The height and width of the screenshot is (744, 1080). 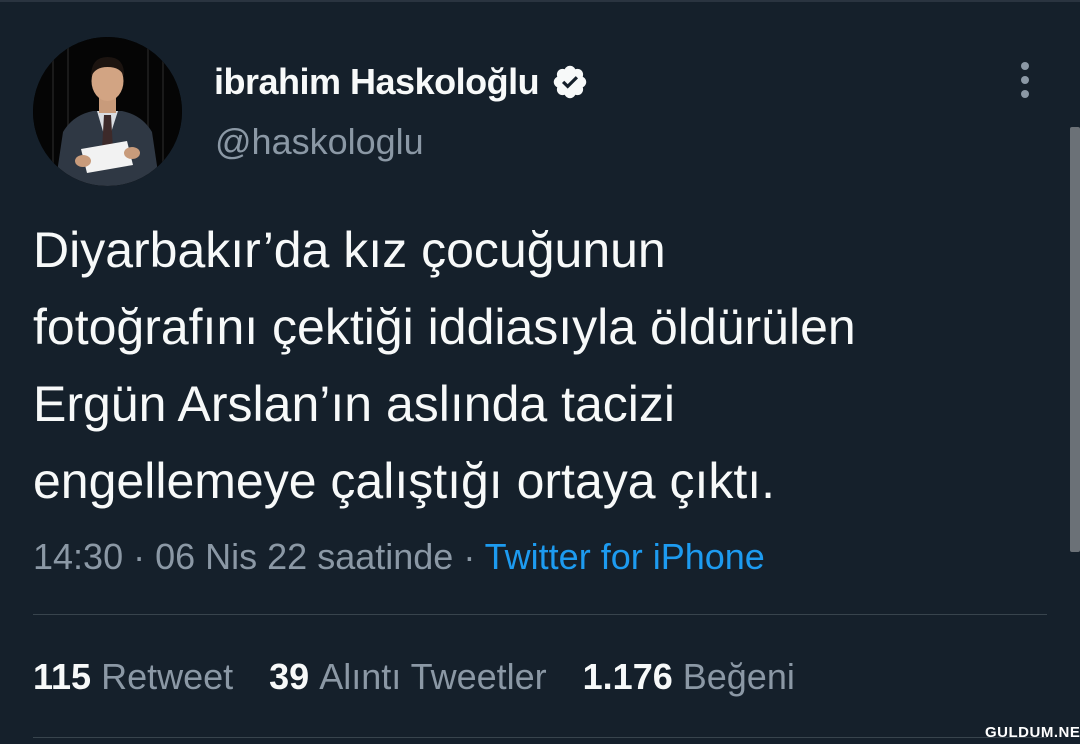 I want to click on retweet-count: 115, so click(x=62, y=676).